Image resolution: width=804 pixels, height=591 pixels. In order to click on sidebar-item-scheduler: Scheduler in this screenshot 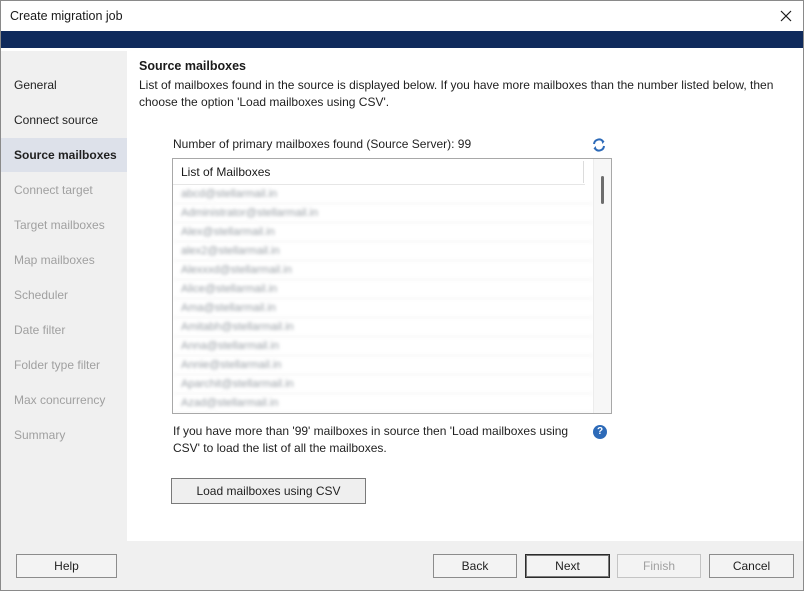, I will do `click(41, 295)`.